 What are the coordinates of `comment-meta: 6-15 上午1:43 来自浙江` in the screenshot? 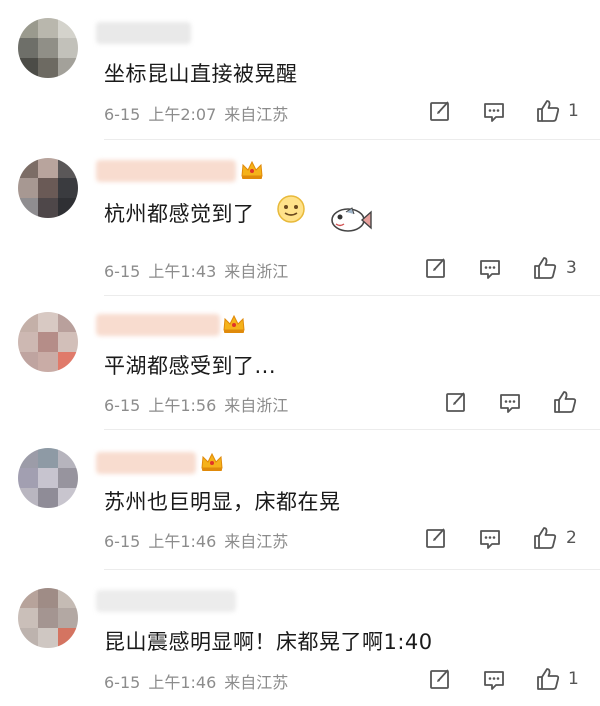 It's located at (196, 270).